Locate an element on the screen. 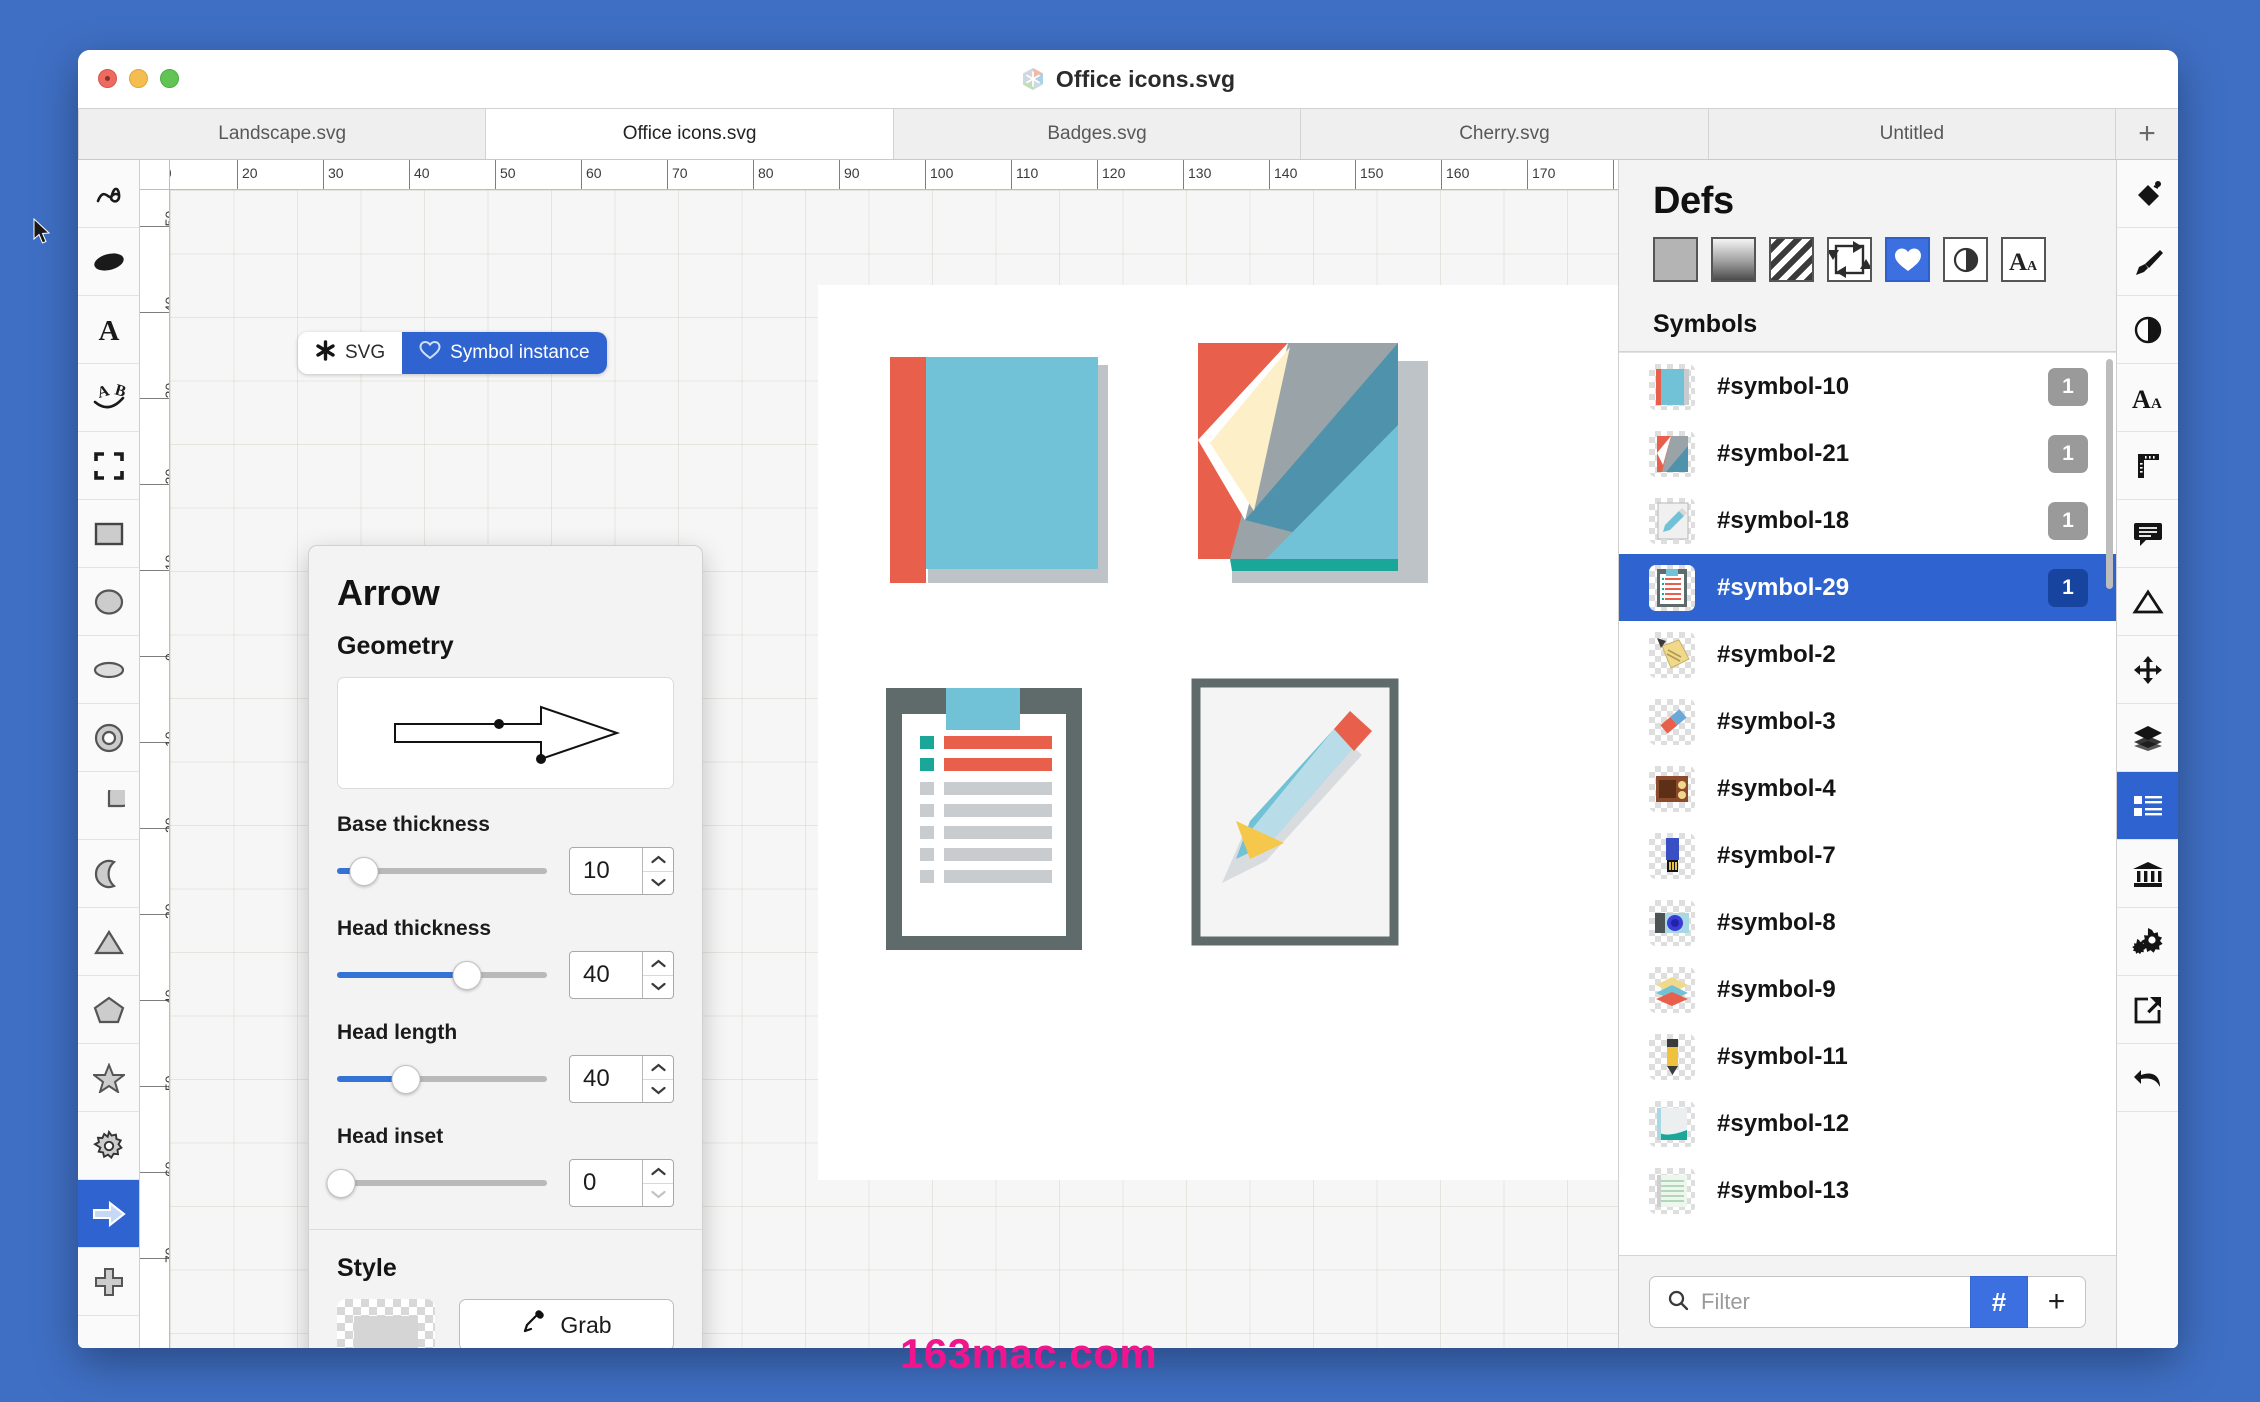  arrow-shape-preview is located at coordinates (505, 733).